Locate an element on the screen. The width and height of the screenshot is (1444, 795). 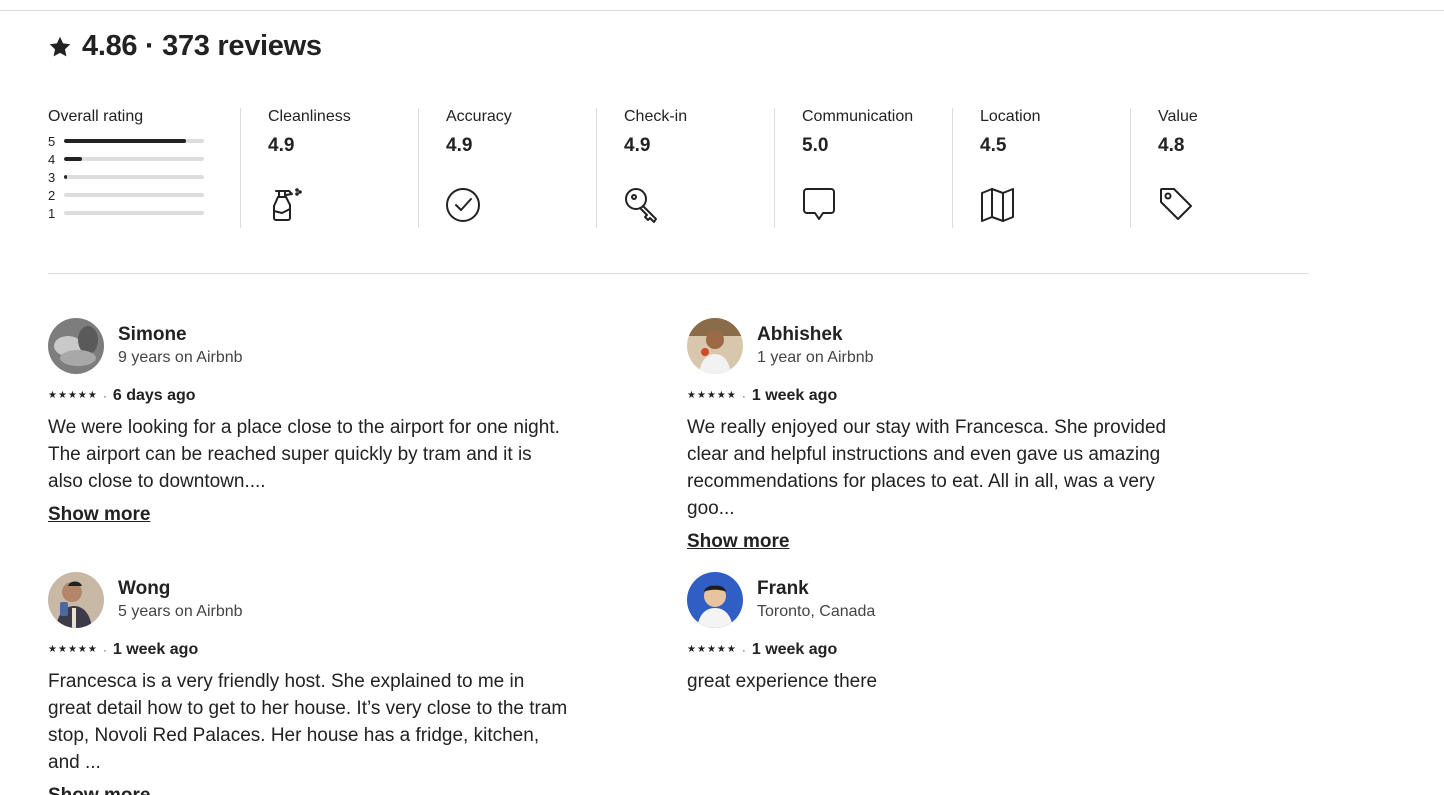
distribution-row: 1 is located at coordinates (144, 213).